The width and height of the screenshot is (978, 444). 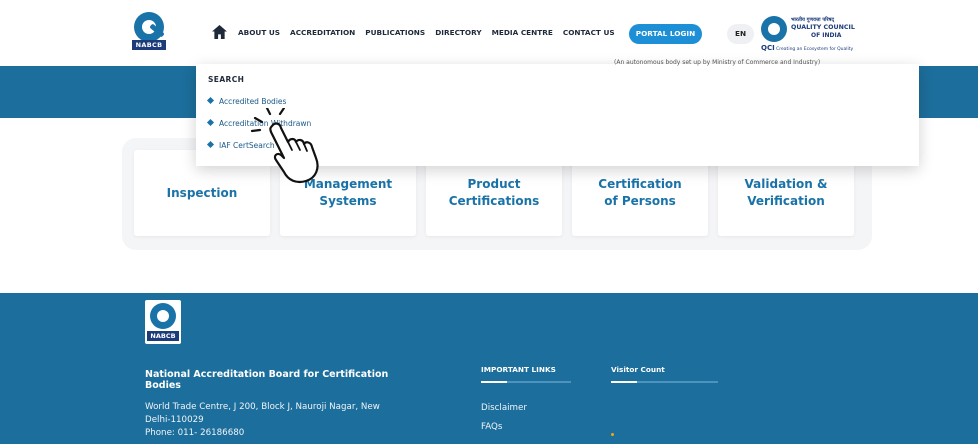 I want to click on footer-nabcb-logo: NABCB, so click(x=163, y=322).